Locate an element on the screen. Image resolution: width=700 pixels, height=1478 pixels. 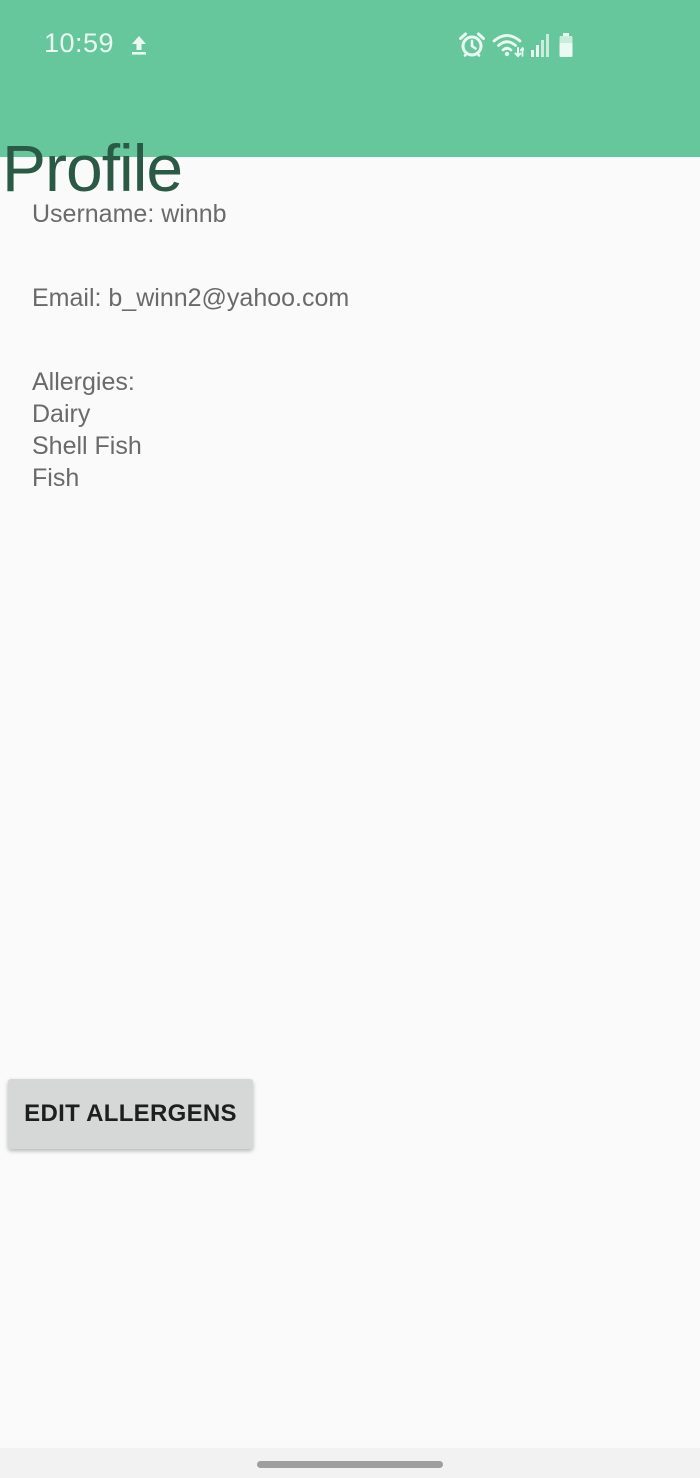
username-text: Username: winnb is located at coordinates (129, 214).